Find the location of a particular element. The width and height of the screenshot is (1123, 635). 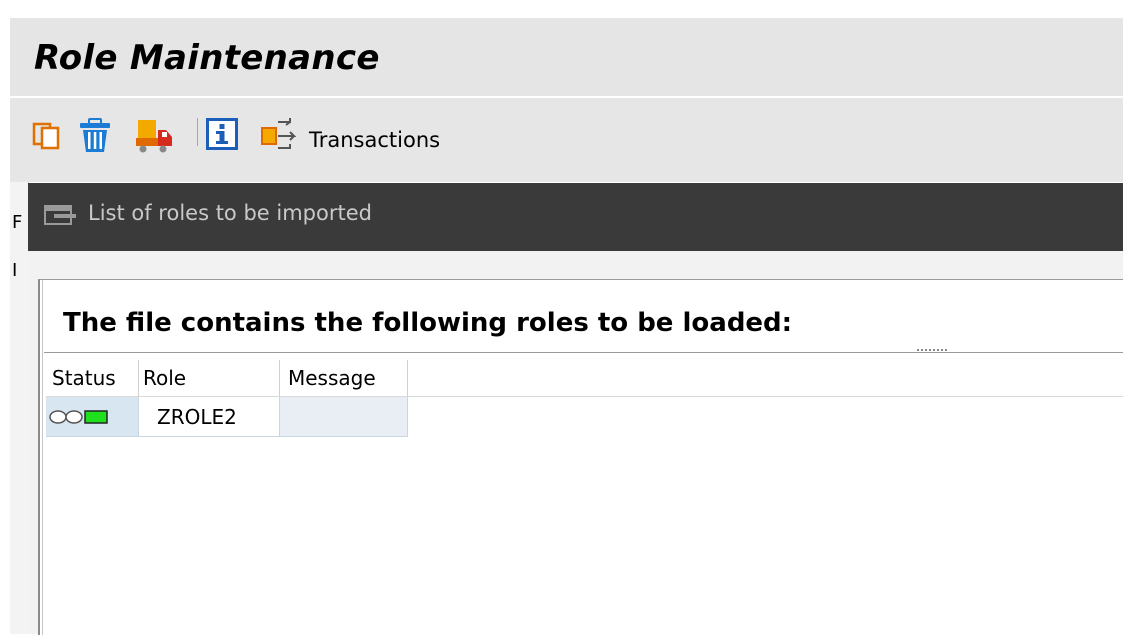

column-header-status: Status is located at coordinates (84, 378).